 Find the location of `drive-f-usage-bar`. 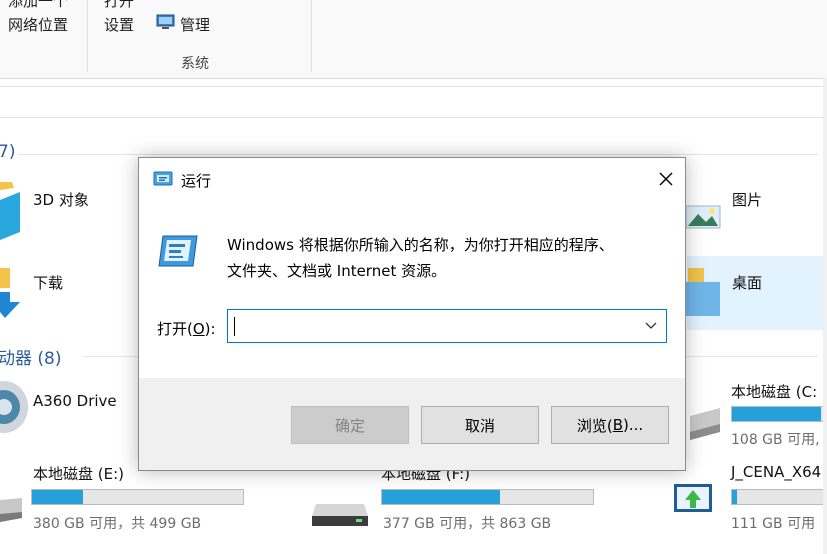

drive-f-usage-bar is located at coordinates (487, 497).